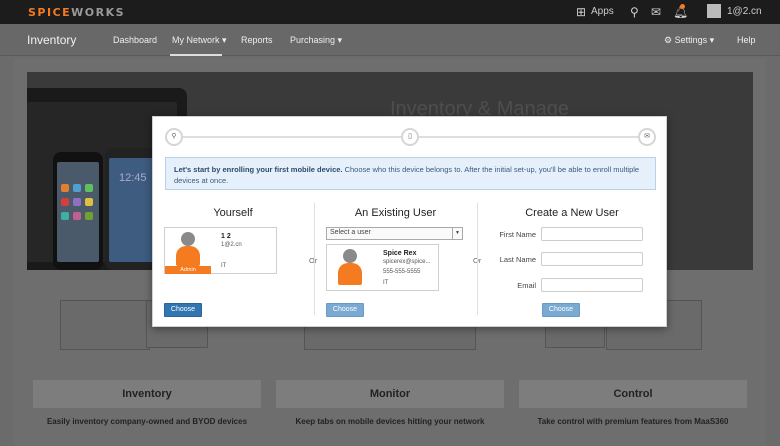  What do you see at coordinates (394, 233) in the screenshot?
I see `select-user-dropdown: Select a user ▼` at bounding box center [394, 233].